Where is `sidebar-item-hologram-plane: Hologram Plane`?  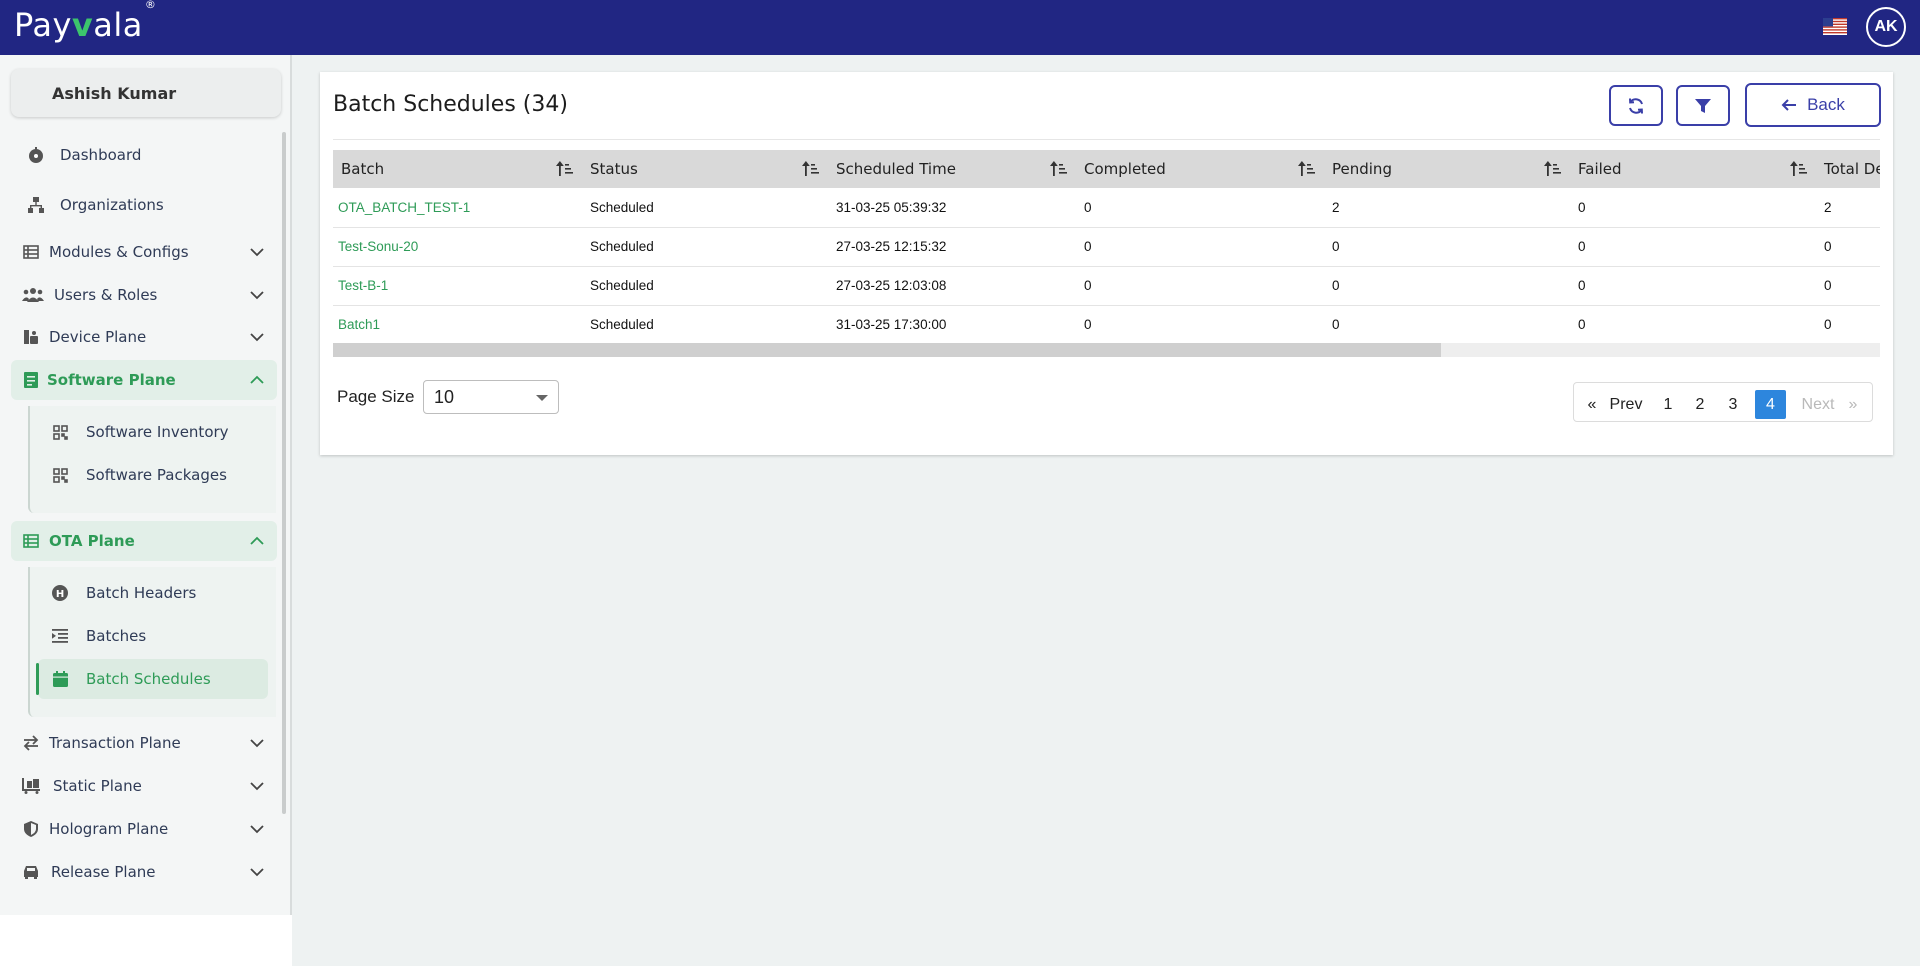
sidebar-item-hologram-plane: Hologram Plane is located at coordinates (144, 829).